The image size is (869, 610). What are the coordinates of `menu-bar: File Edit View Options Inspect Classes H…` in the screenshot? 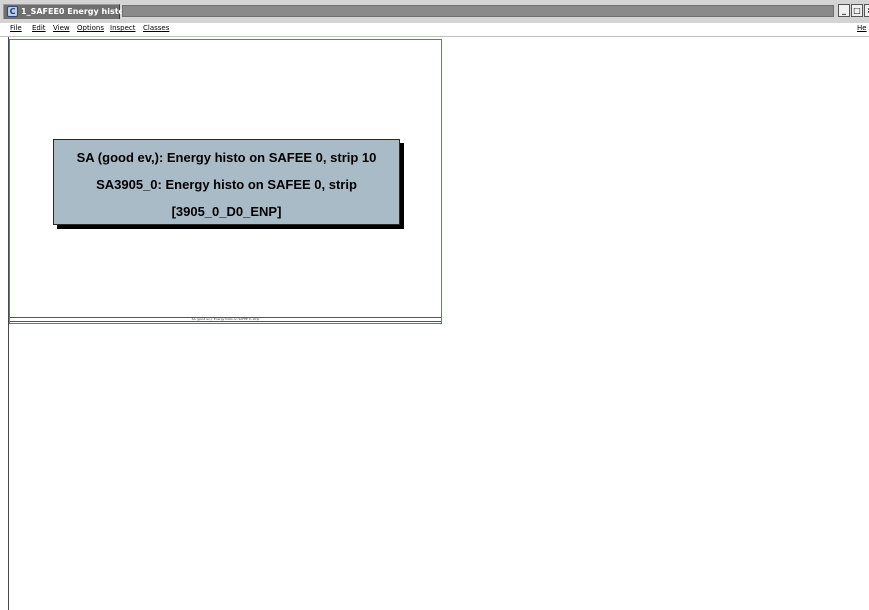 It's located at (434, 30).